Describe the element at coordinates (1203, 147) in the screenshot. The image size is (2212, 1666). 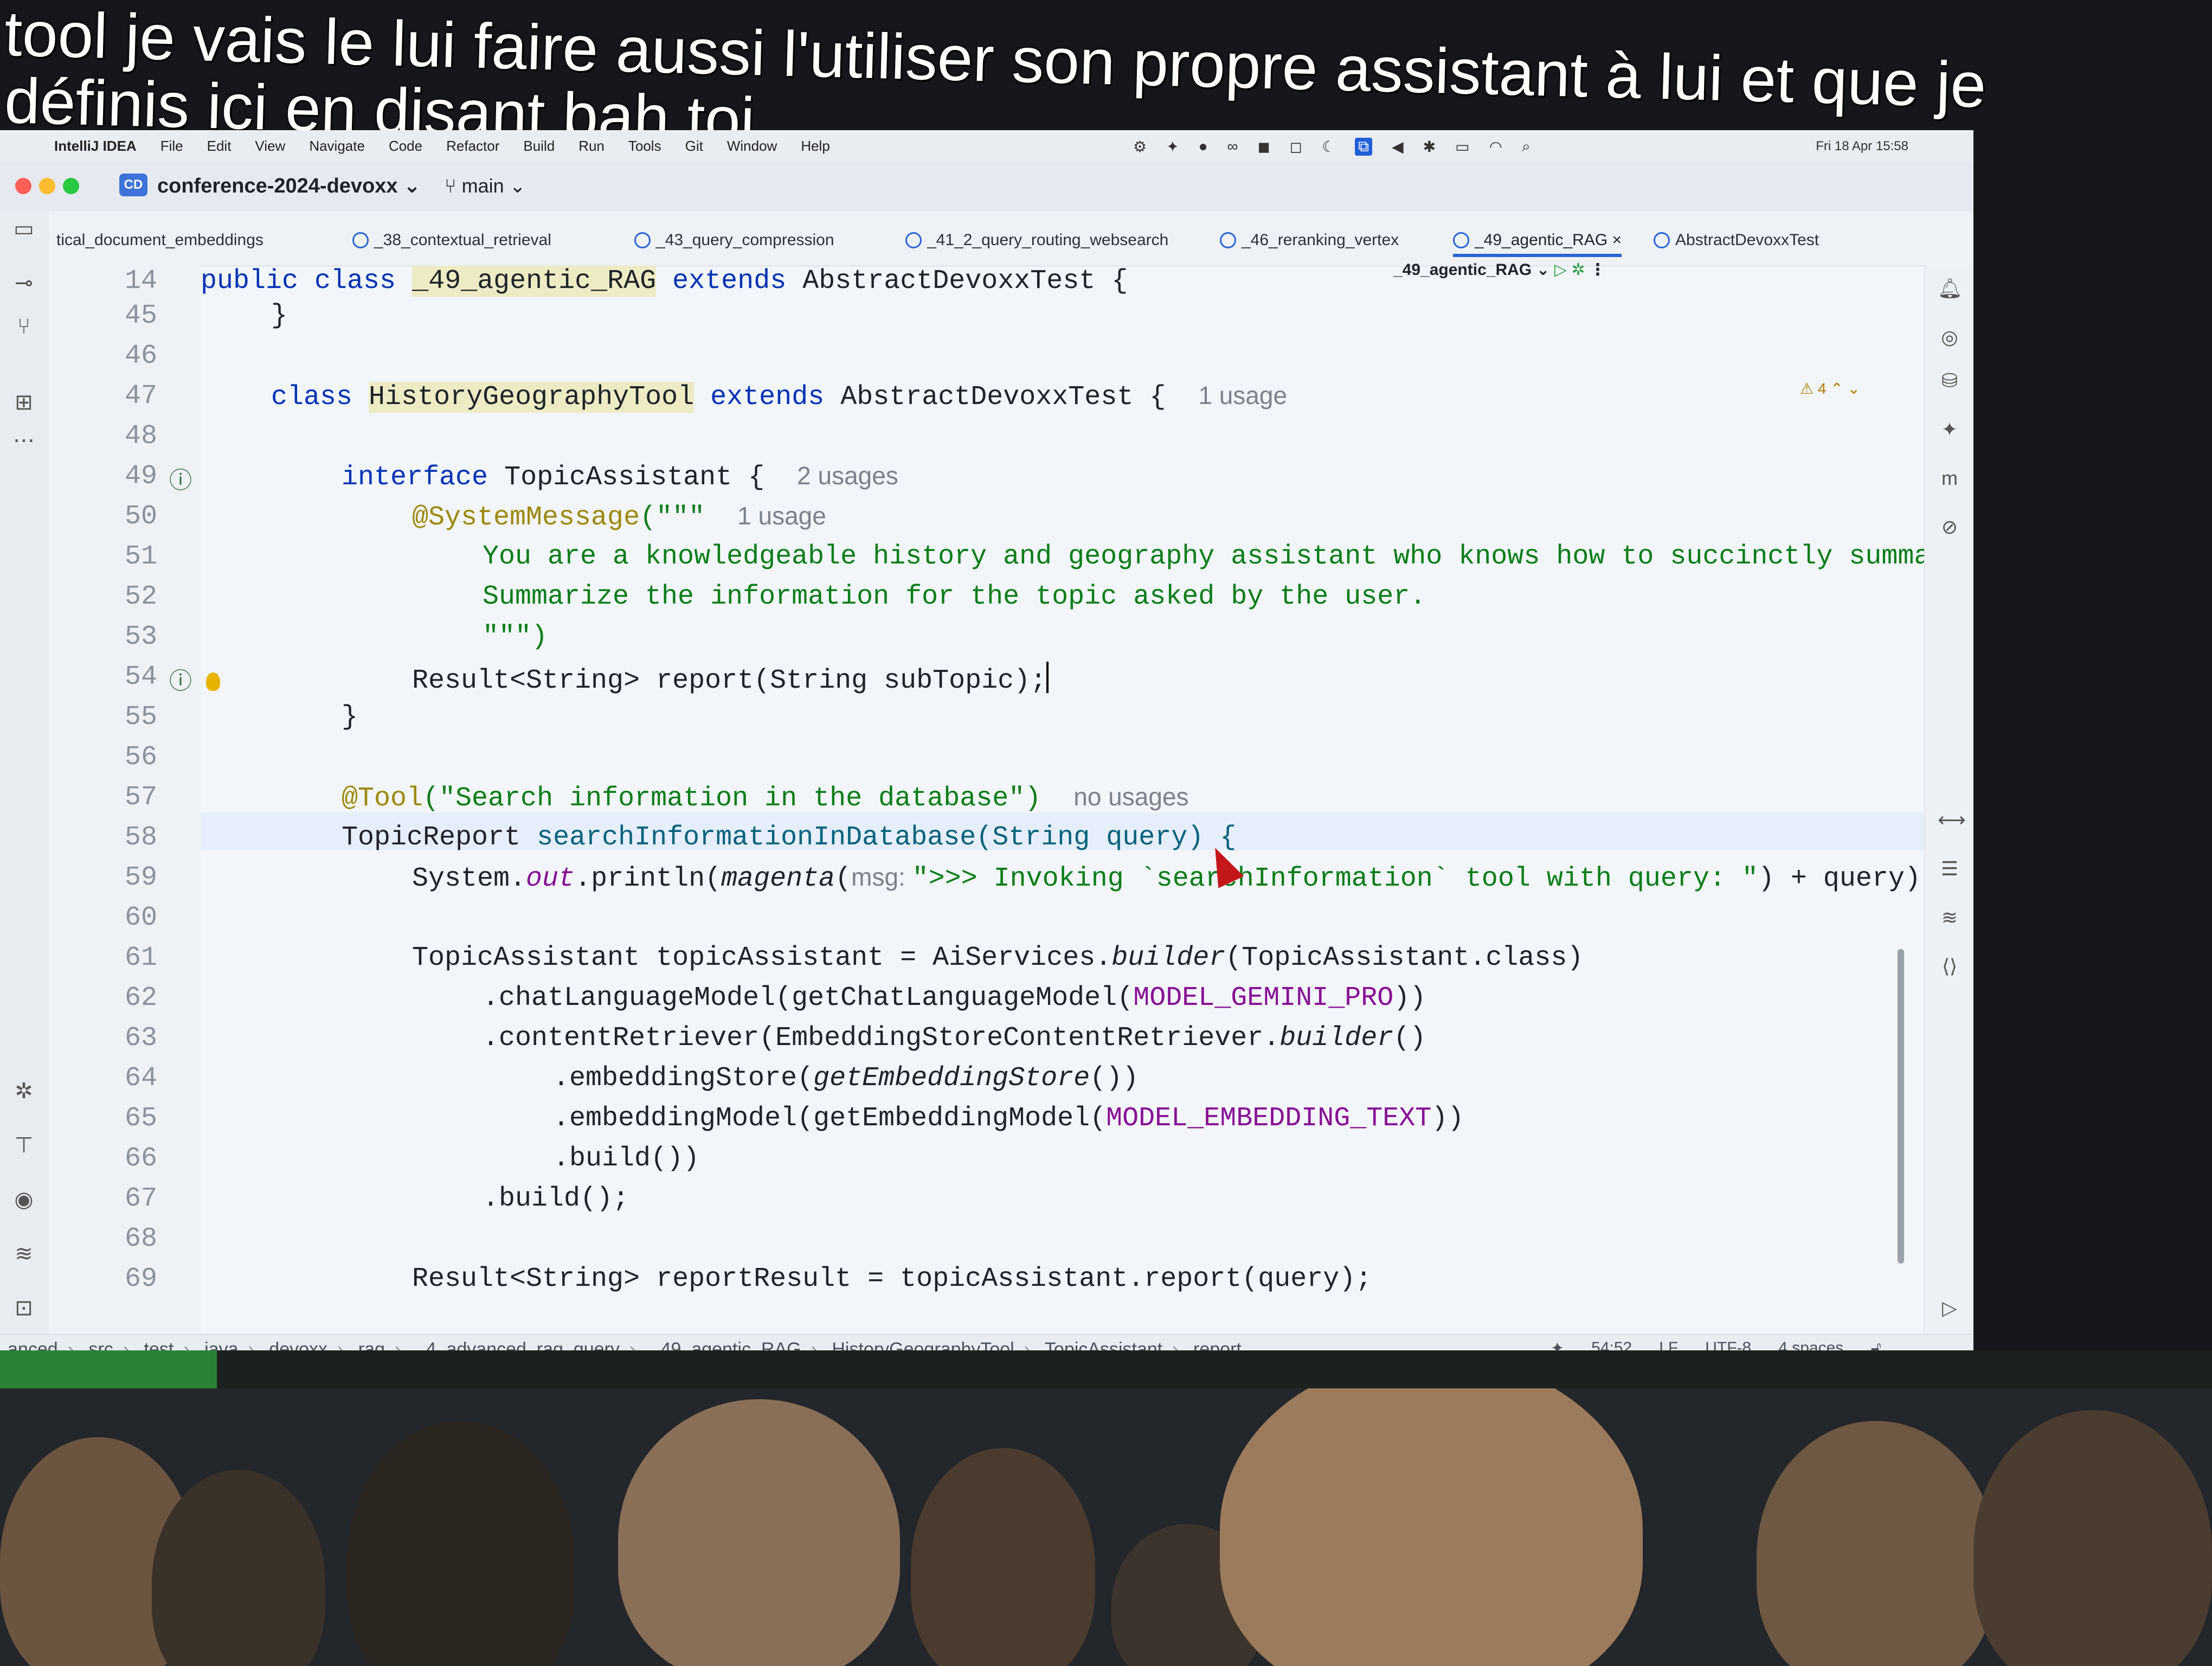
I see `status-icon: ●` at that location.